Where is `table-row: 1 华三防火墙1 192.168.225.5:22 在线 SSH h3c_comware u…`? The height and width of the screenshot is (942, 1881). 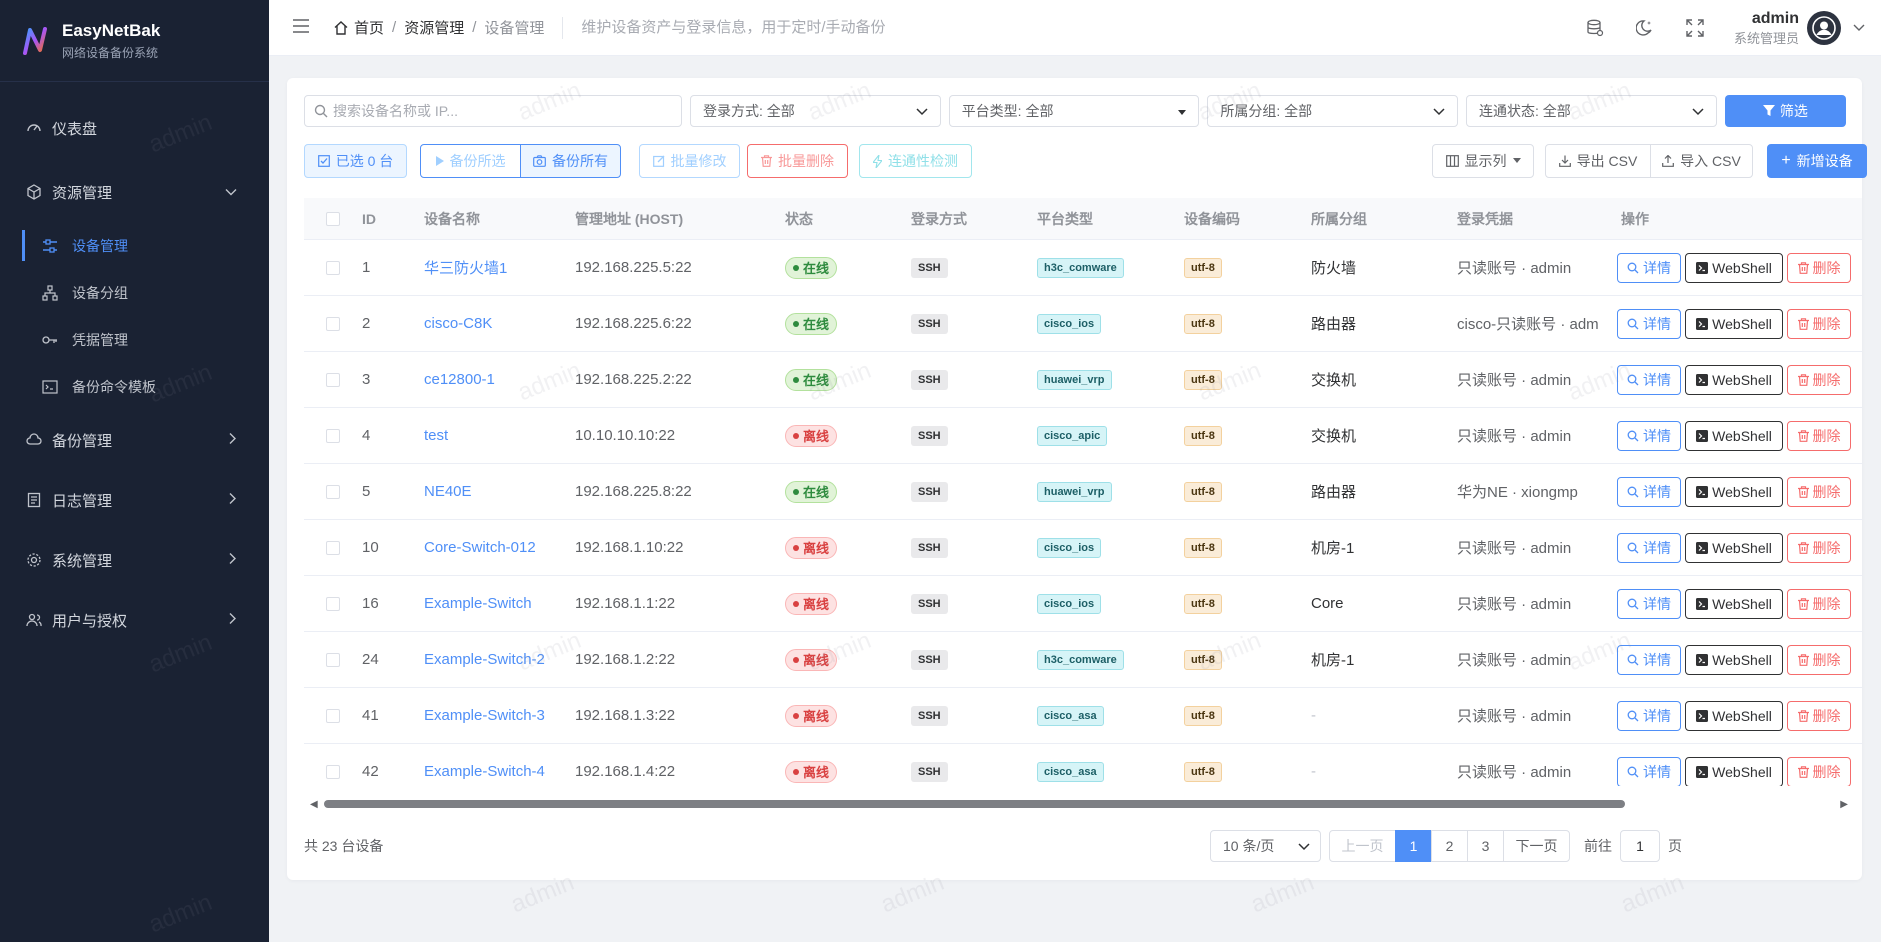 table-row: 1 华三防火墙1 192.168.225.5:22 在线 SSH h3c_comware u… is located at coordinates (1083, 268).